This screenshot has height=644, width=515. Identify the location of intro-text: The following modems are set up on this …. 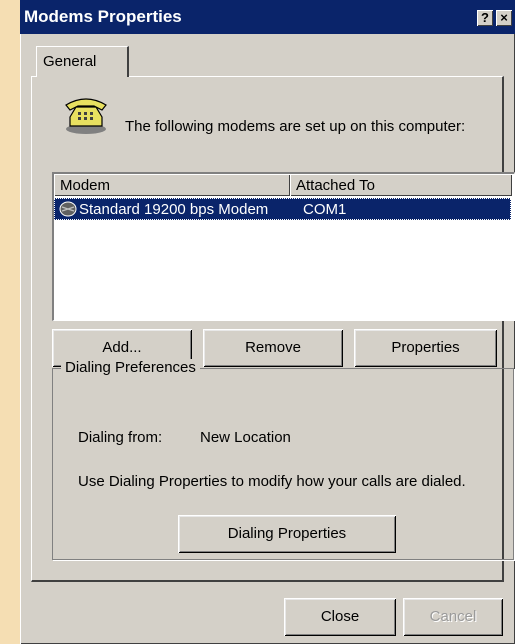
(295, 126).